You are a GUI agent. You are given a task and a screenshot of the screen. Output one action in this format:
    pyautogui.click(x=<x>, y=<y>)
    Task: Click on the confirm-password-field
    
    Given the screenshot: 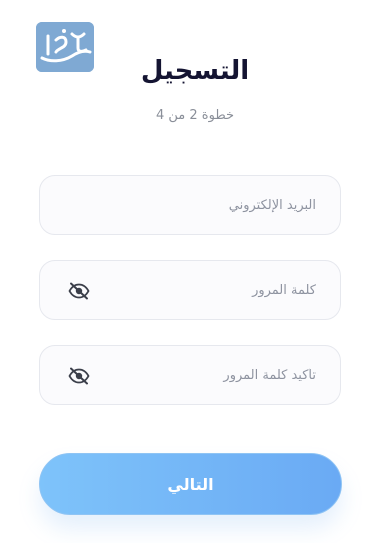 What is the action you would take?
    pyautogui.click(x=190, y=375)
    